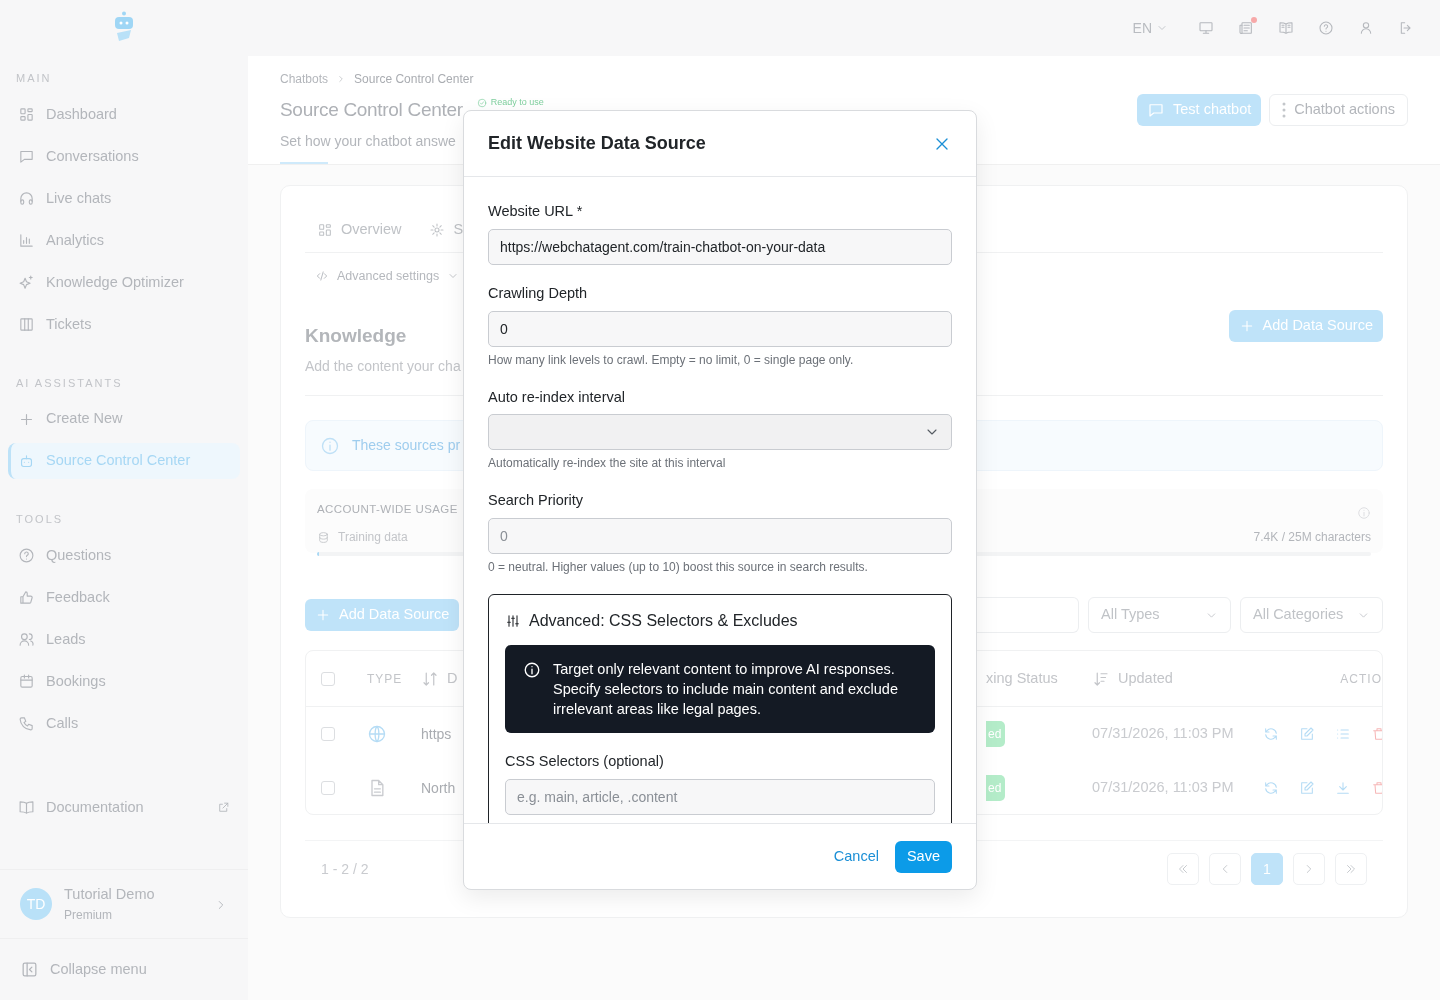  I want to click on cancel-button: Cancel, so click(856, 856).